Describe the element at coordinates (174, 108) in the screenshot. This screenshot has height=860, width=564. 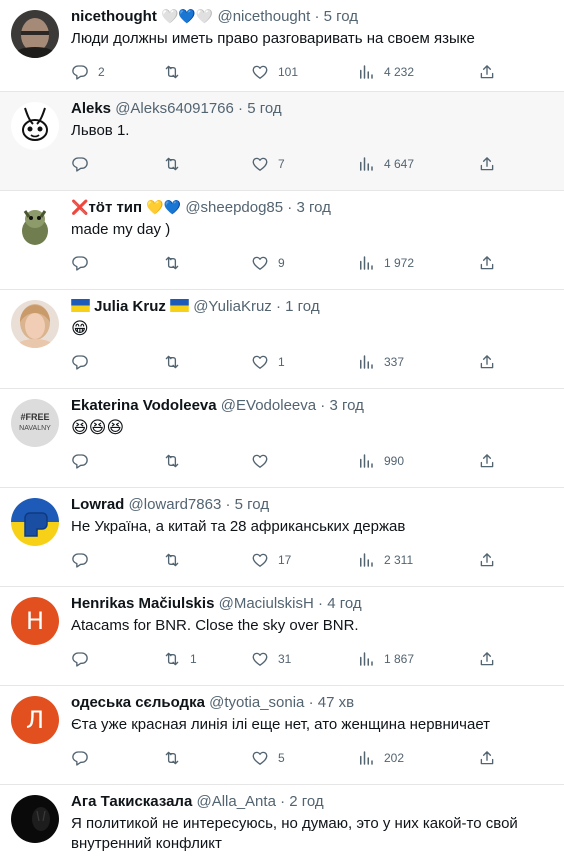
I see `user-handle: @Aleks64091766` at that location.